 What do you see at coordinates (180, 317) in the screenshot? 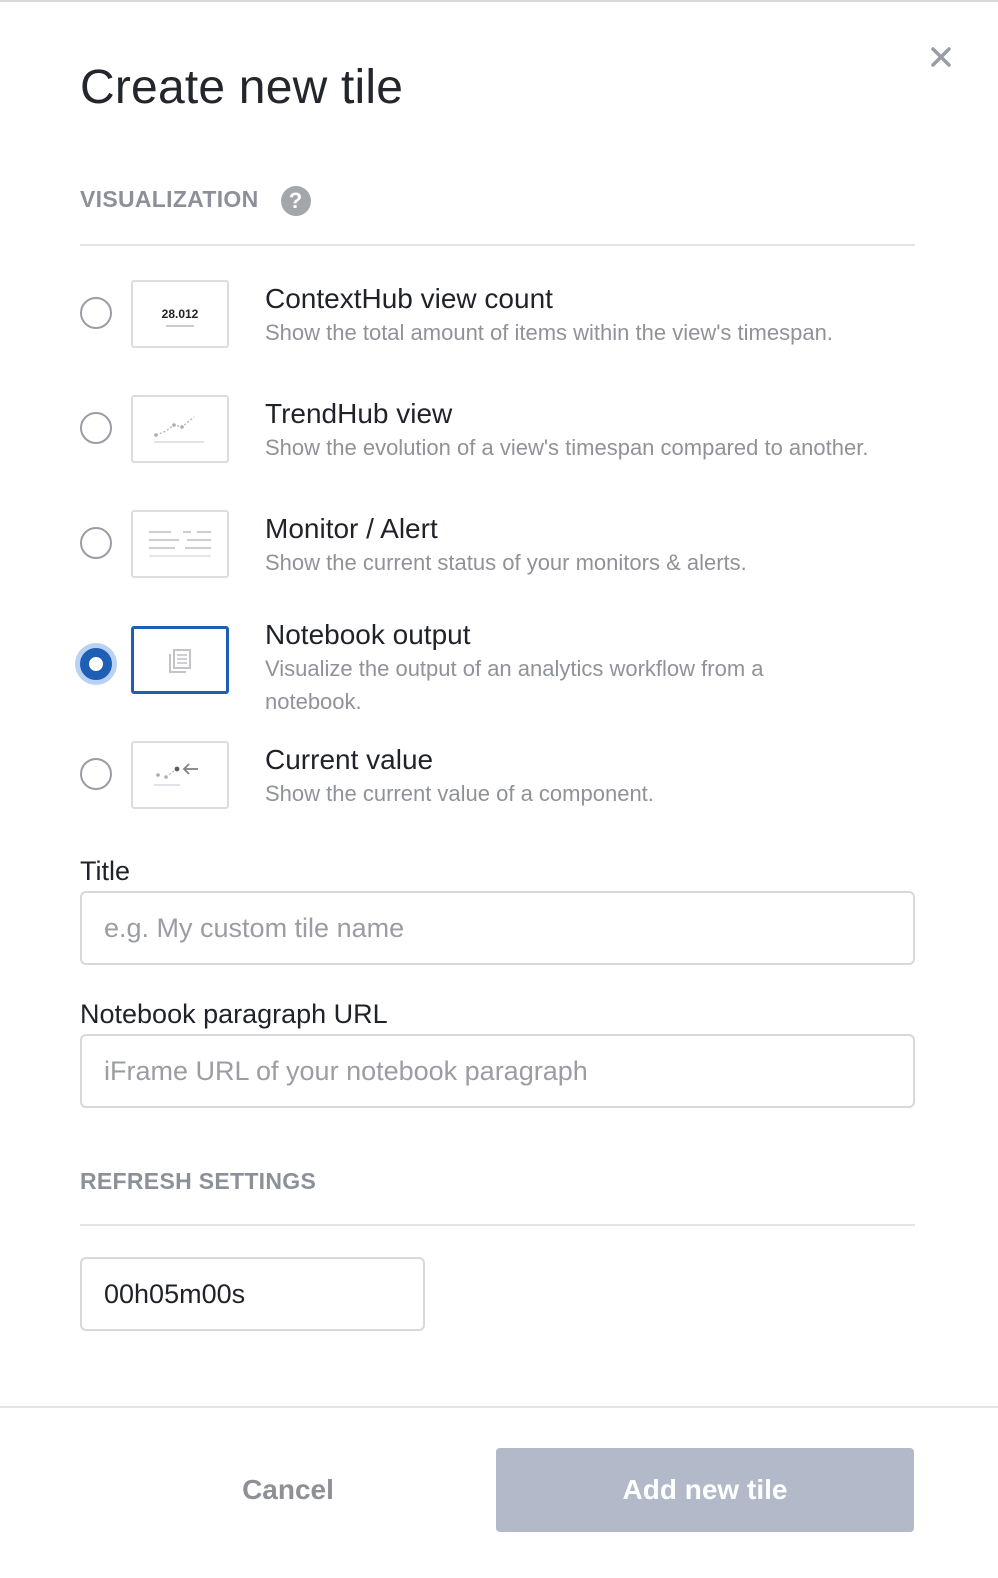
I see `number-icon: 28.012` at bounding box center [180, 317].